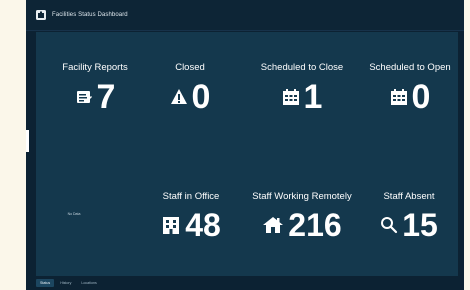 The image size is (470, 290). Describe the element at coordinates (65, 283) in the screenshot. I see `tab-history: History` at that location.